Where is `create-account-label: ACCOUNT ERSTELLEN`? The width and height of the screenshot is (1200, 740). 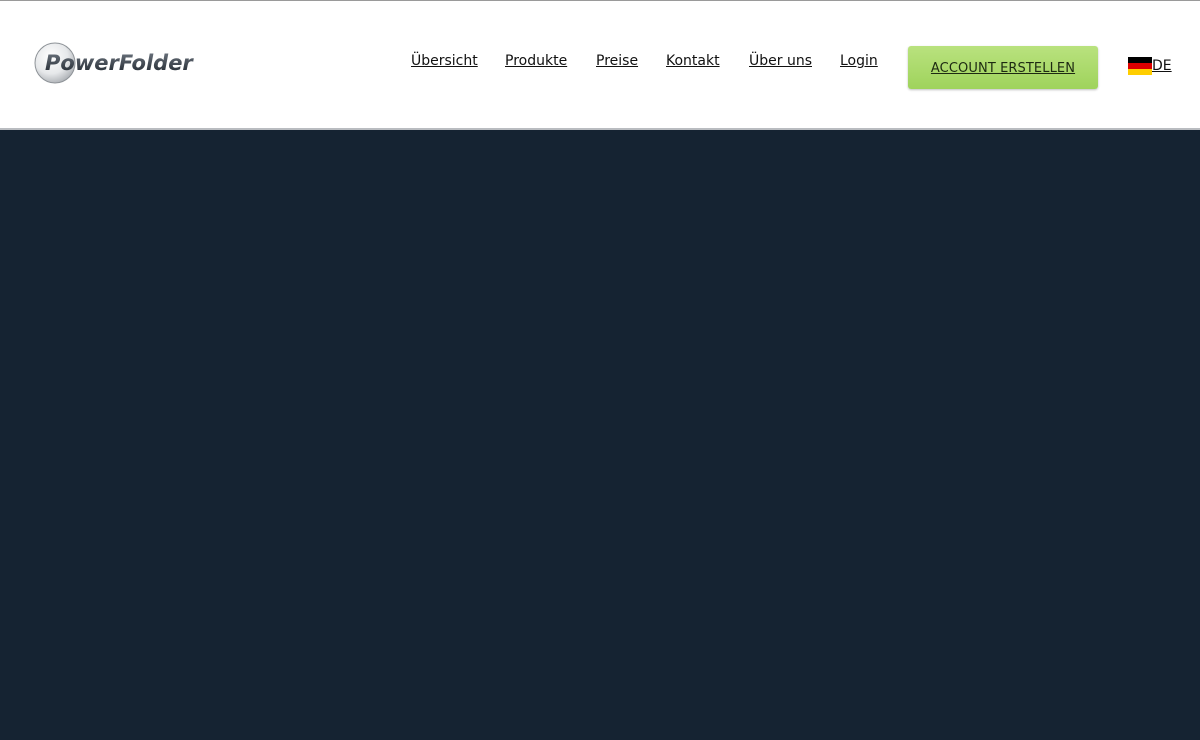 create-account-label: ACCOUNT ERSTELLEN is located at coordinates (1003, 68).